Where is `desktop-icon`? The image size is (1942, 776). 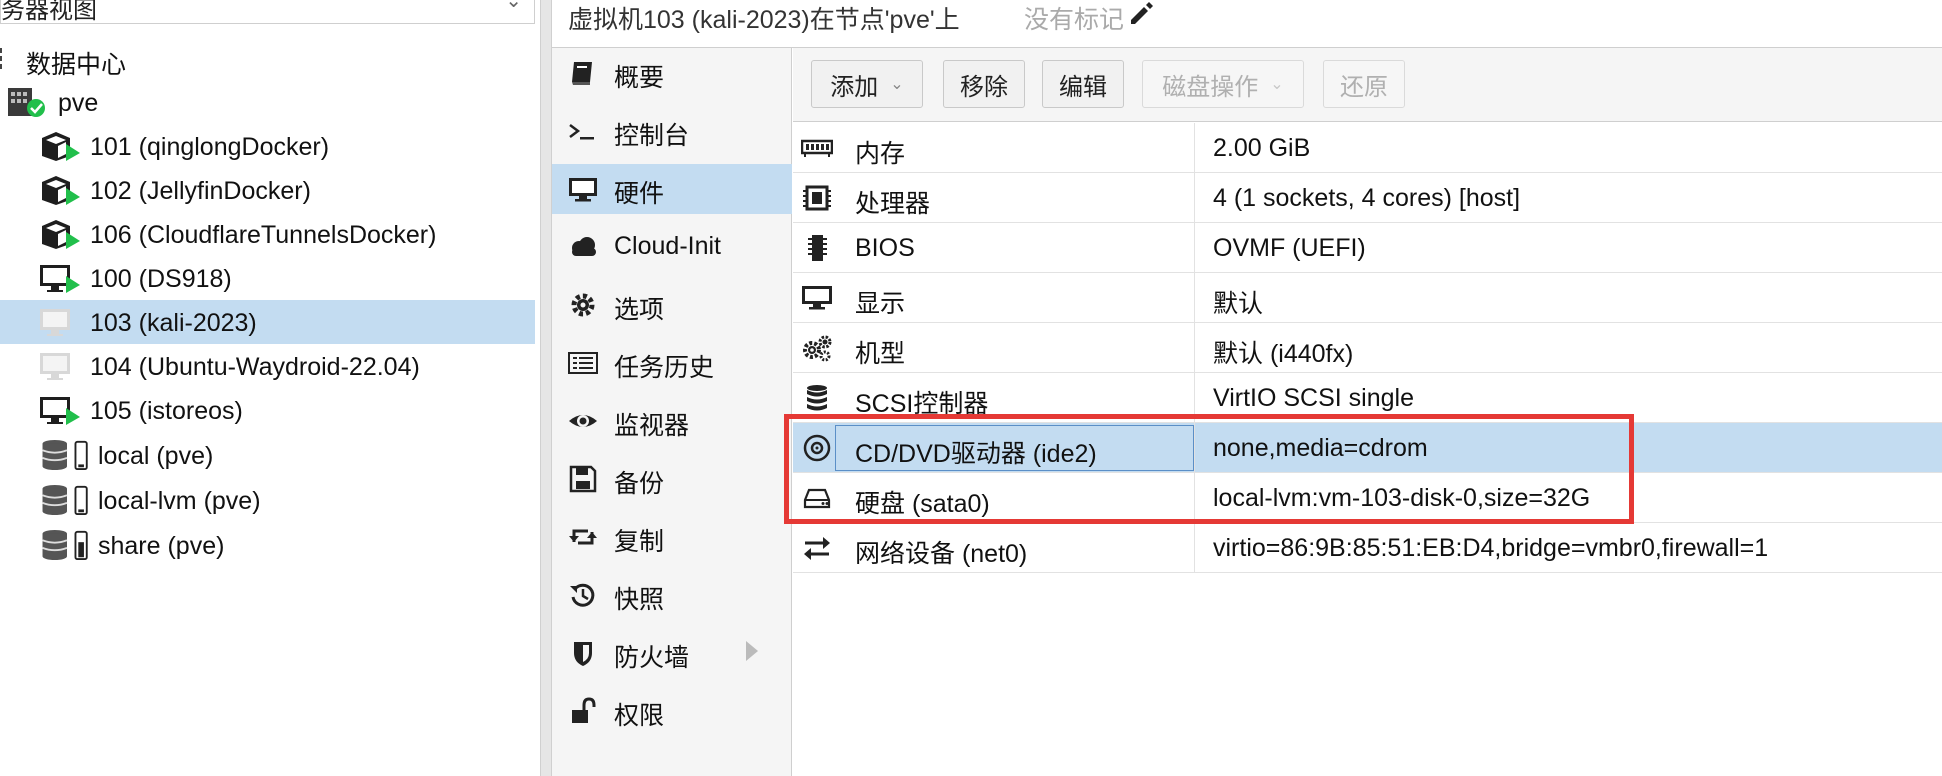
desktop-icon is located at coordinates (583, 190).